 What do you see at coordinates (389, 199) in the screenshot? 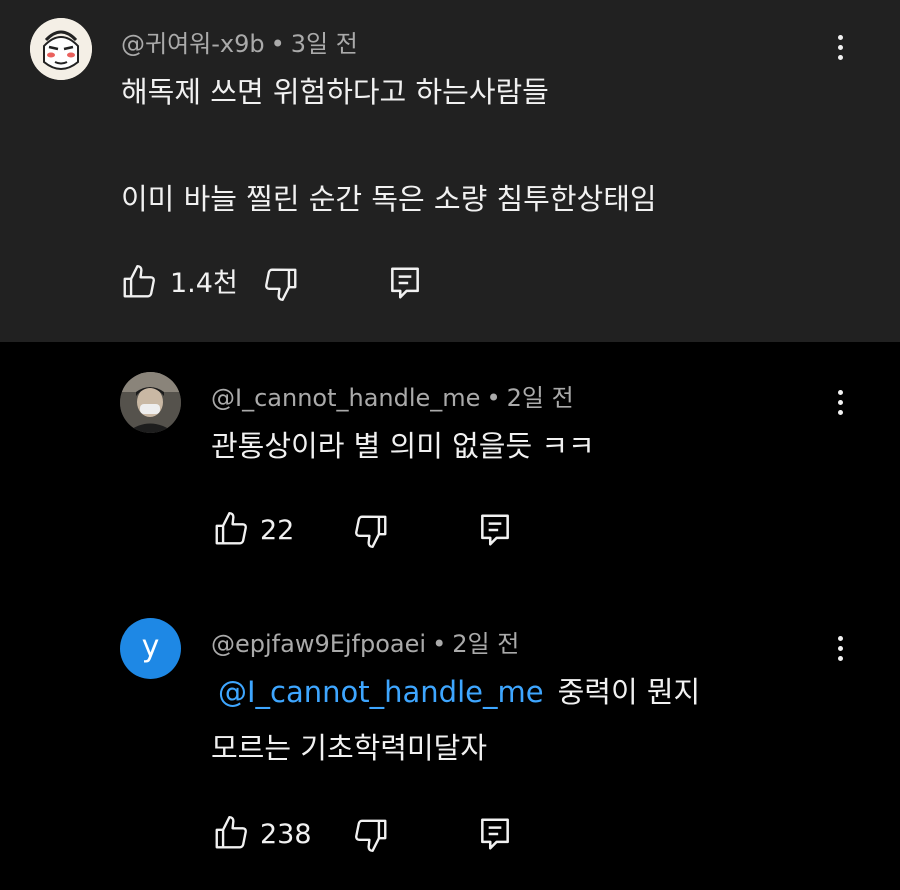
I see `comment-text-line: 이미 바늘 찔린 순간 독은 소량 침투한상태임` at bounding box center [389, 199].